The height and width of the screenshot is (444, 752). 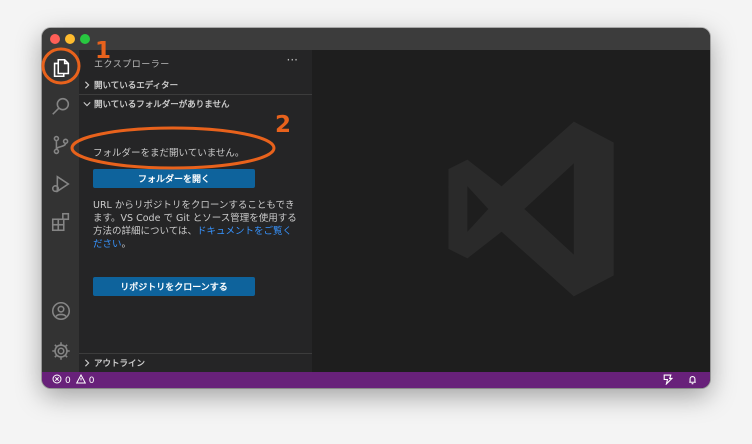 What do you see at coordinates (195, 84) in the screenshot?
I see `open-editors-section: 開いているエディター` at bounding box center [195, 84].